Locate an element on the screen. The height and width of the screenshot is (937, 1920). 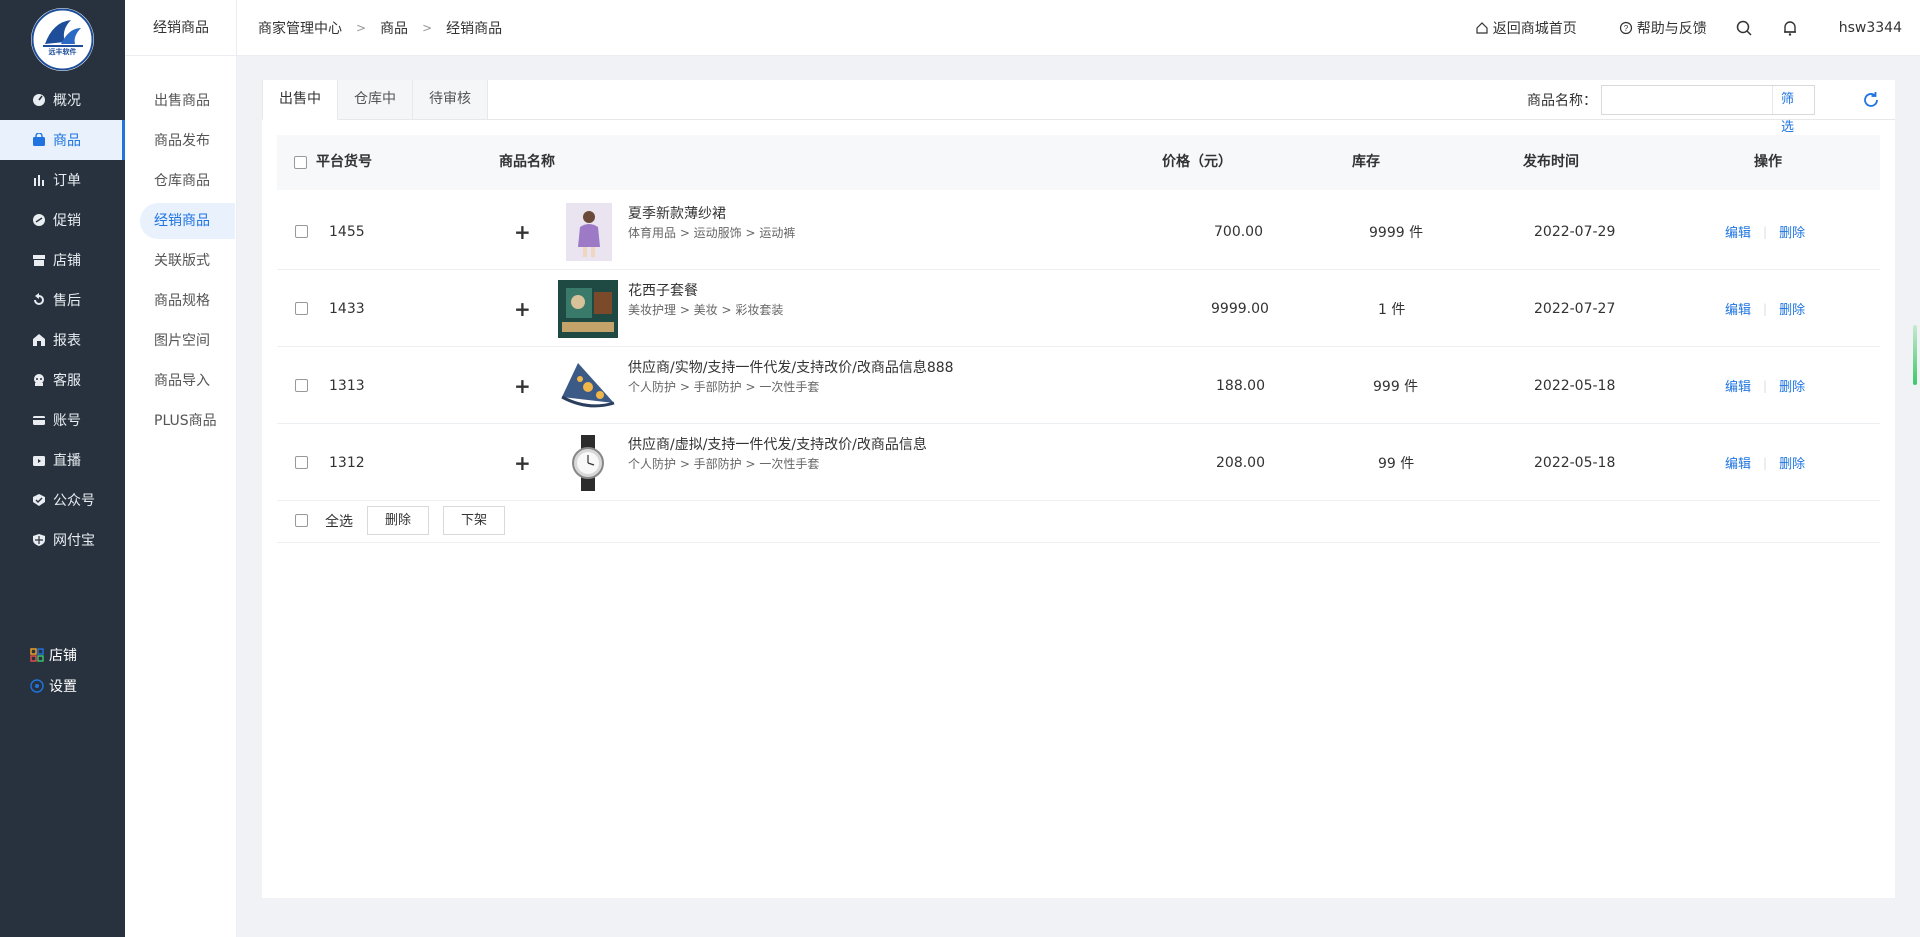
nav-item-store: 店铺 is located at coordinates (62, 260).